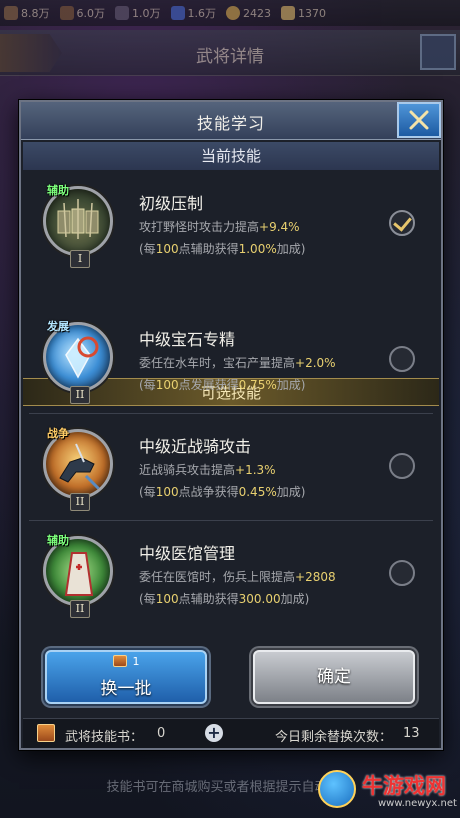  What do you see at coordinates (222, 385) in the screenshot?
I see `skill-bonus: (每100点发展获得0.75%加成)` at bounding box center [222, 385].